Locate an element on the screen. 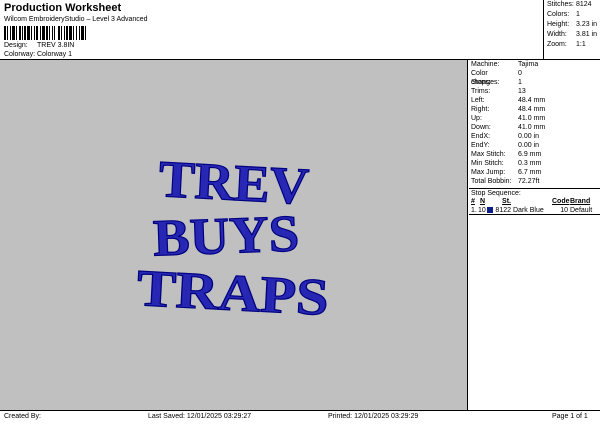 The height and width of the screenshot is (424, 600). info-row: Machine: Tajima is located at coordinates (534, 64).